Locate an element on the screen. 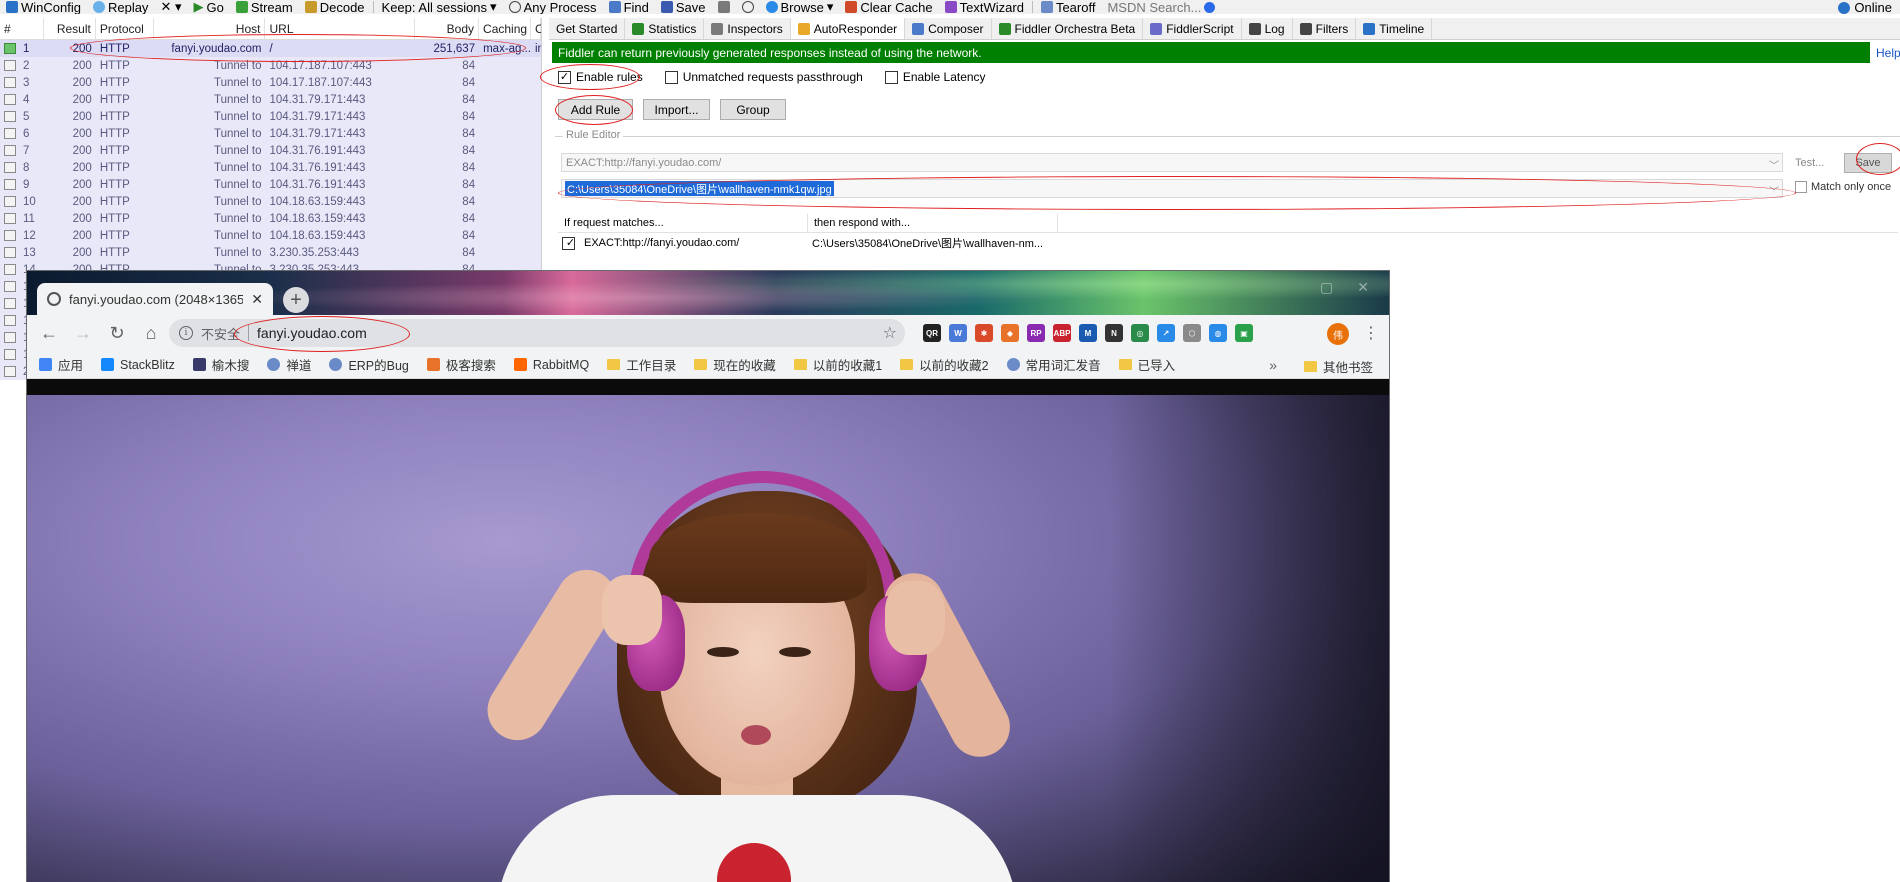  remove-menu-button: ✕ ▾ is located at coordinates (170, 7).